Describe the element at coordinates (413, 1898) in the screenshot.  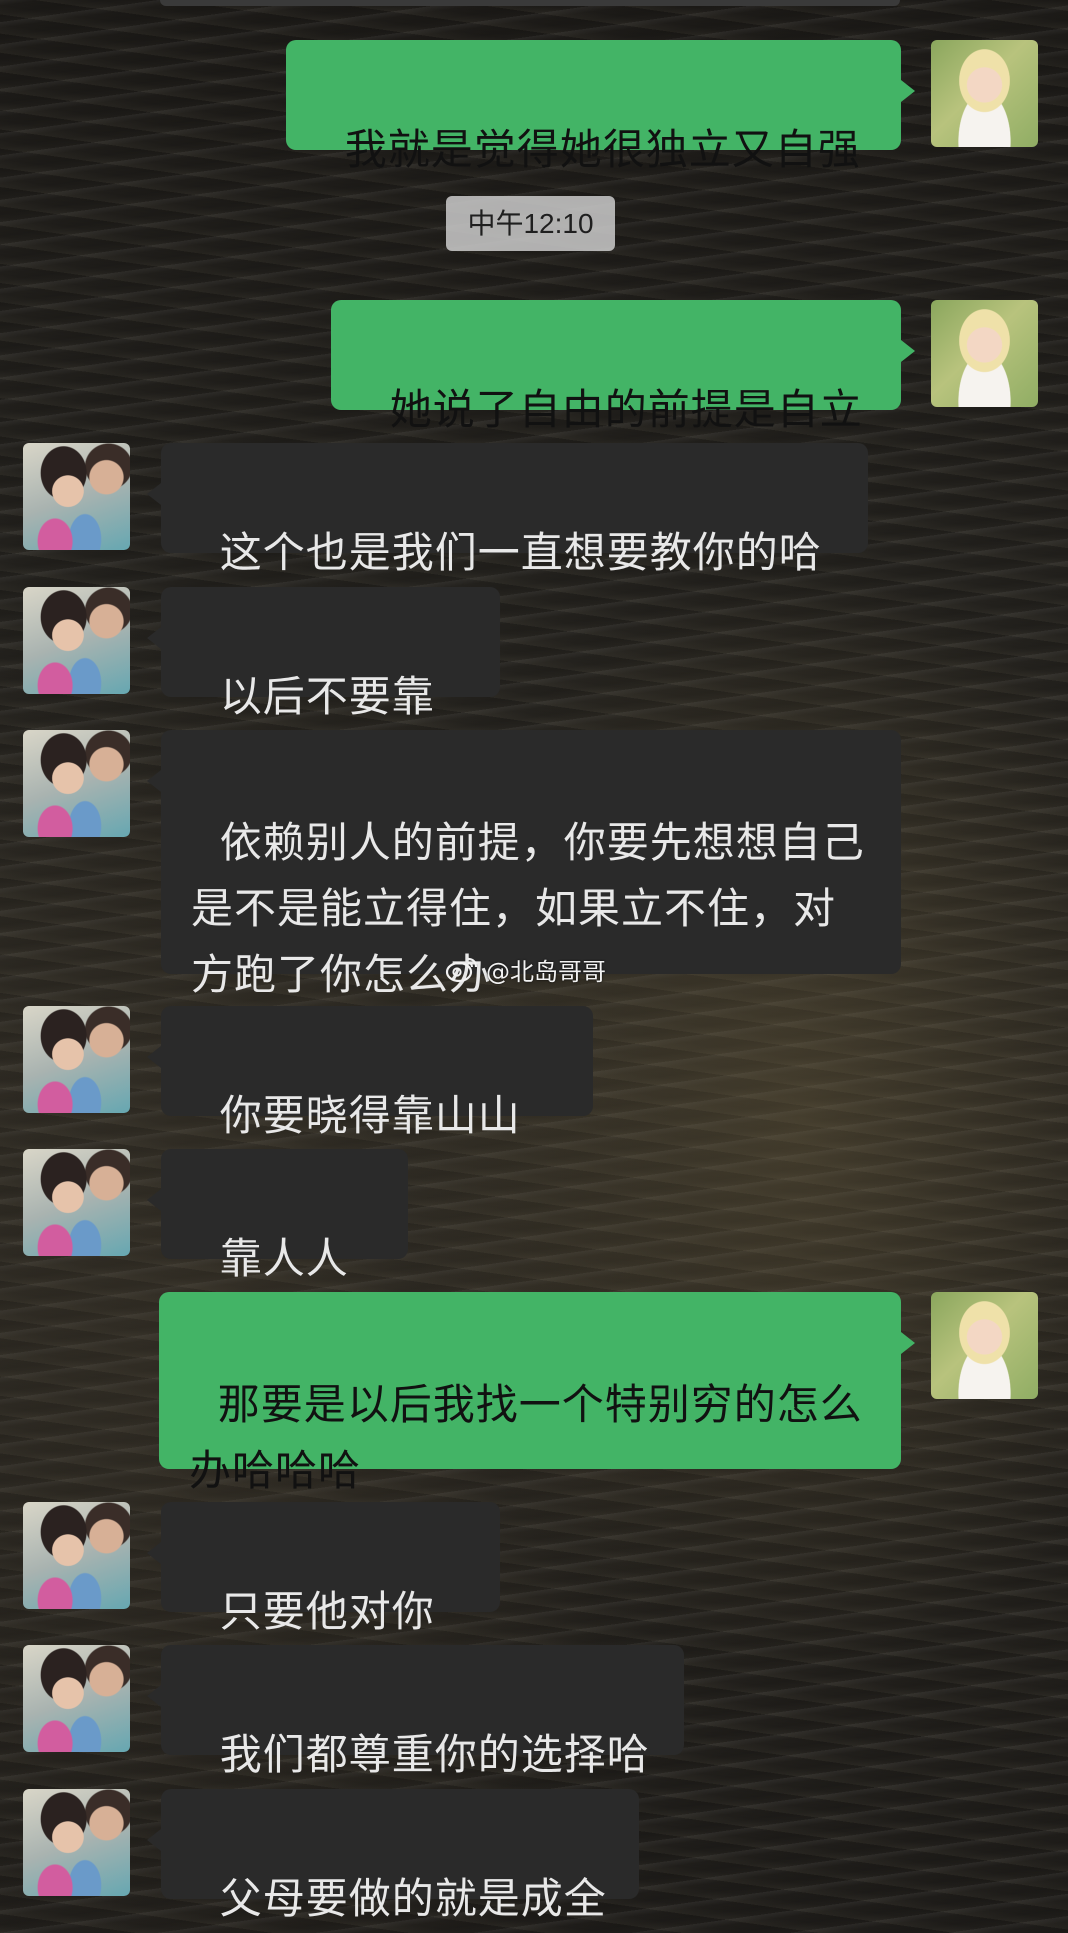
I see `message-text: 父母要做的就是成全` at that location.